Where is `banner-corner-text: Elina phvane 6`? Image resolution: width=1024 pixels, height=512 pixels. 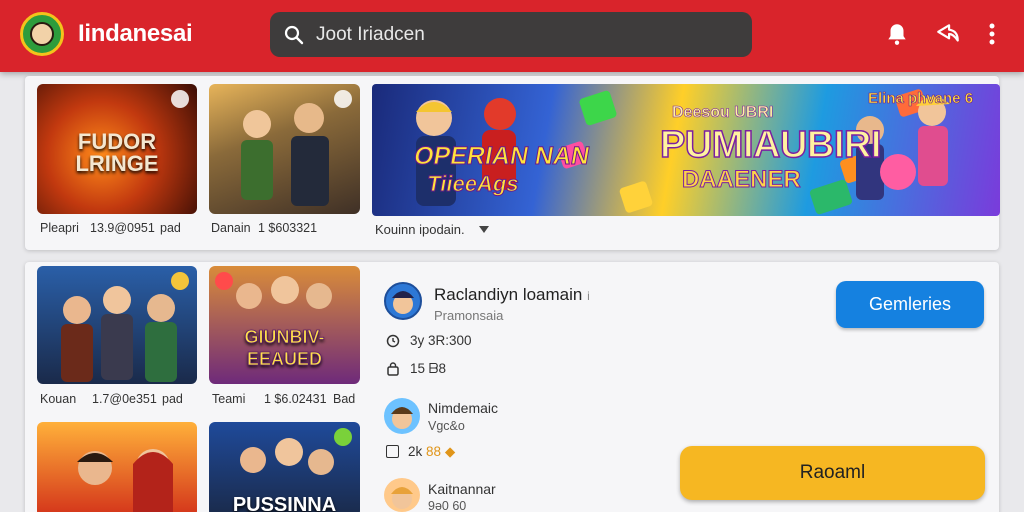 banner-corner-text: Elina phvane 6 is located at coordinates (921, 99).